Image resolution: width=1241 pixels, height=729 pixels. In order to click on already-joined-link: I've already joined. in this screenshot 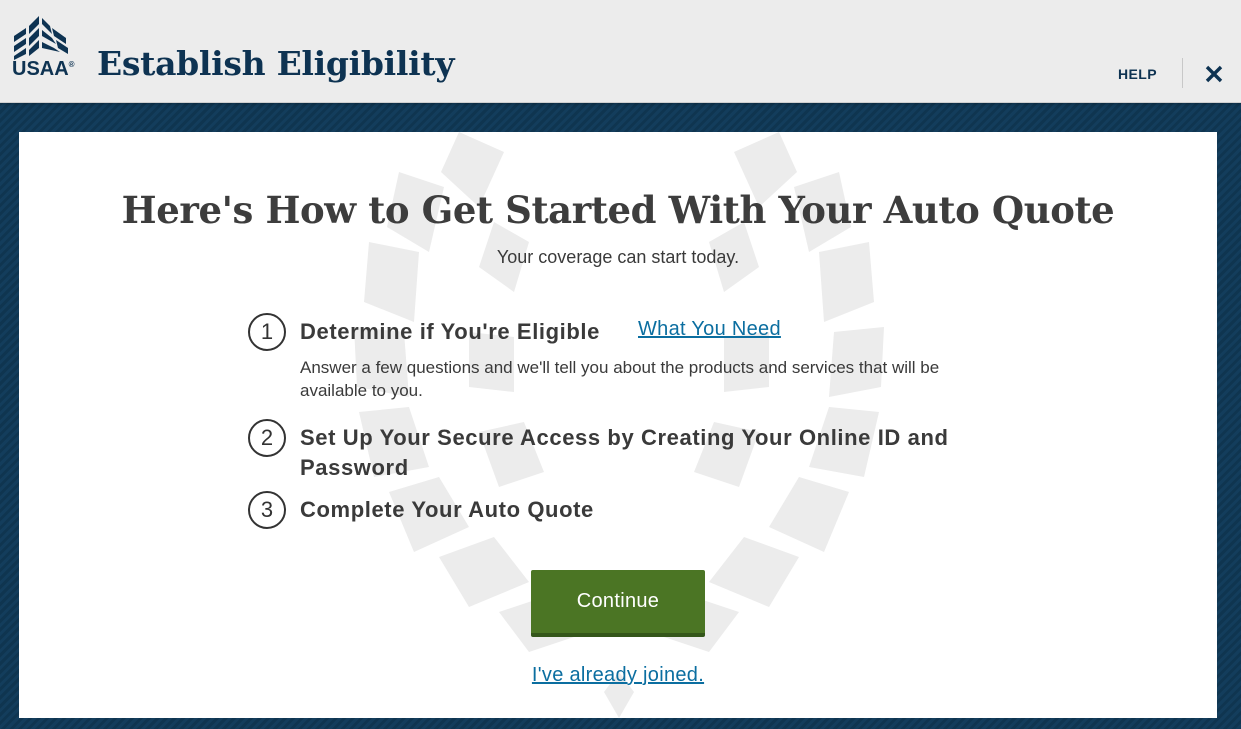, I will do `click(618, 675)`.